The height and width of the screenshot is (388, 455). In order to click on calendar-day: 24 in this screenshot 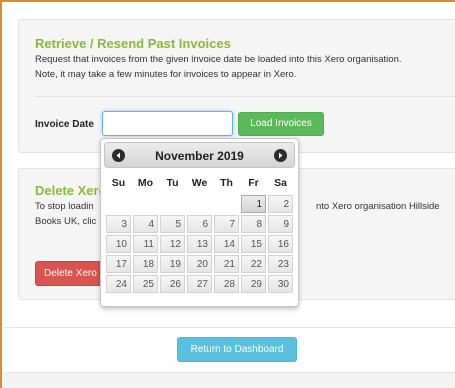, I will do `click(118, 284)`.